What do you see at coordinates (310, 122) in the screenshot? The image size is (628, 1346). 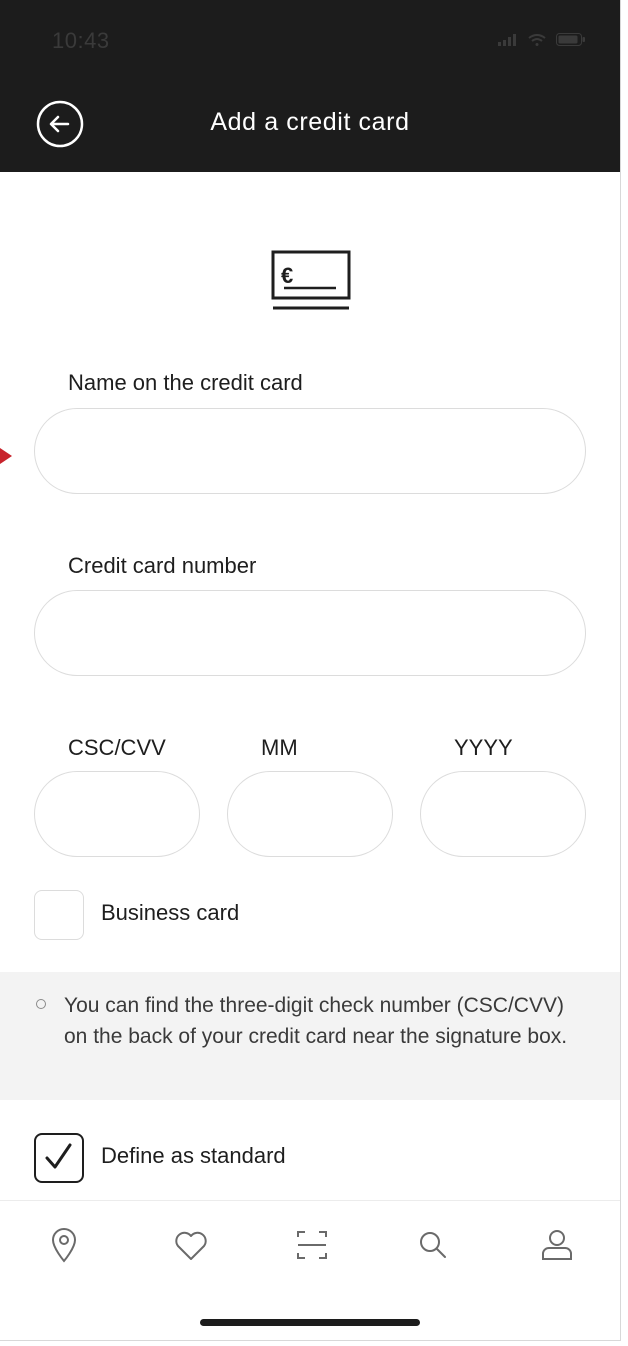 I see `page-title: Add a credit card` at bounding box center [310, 122].